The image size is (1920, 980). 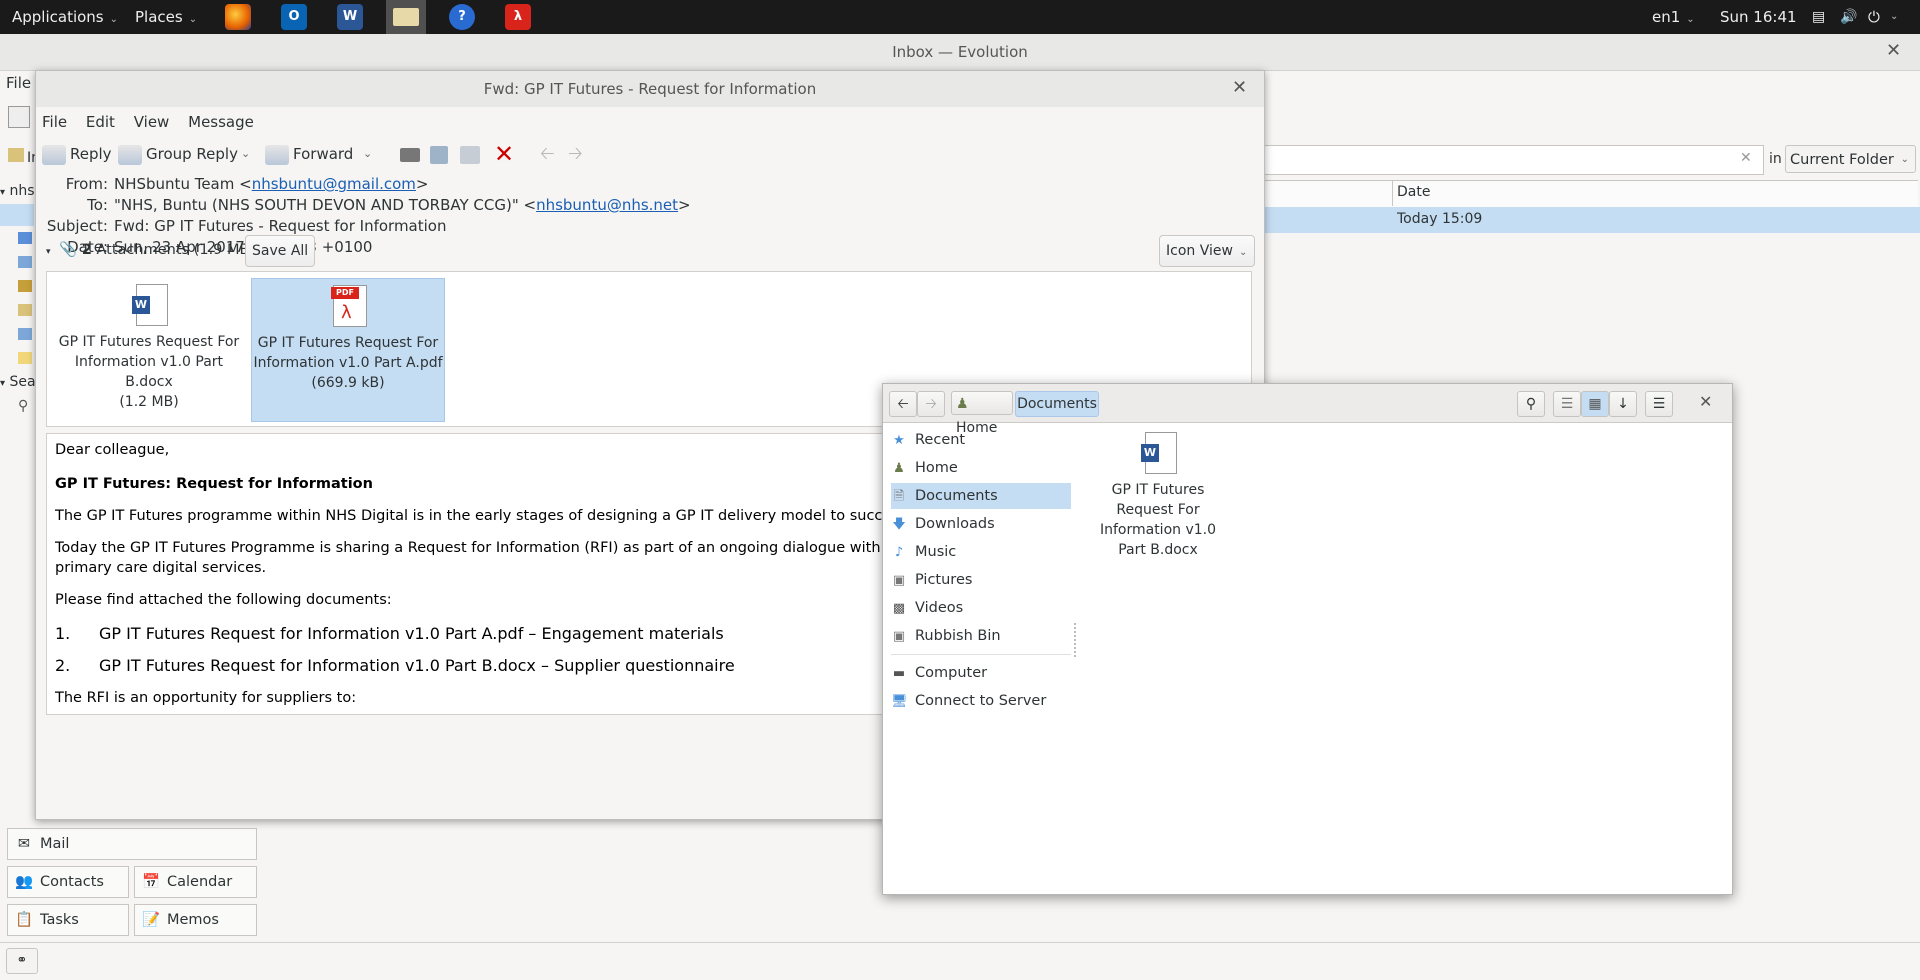 What do you see at coordinates (65, 17) in the screenshot?
I see `applications-menu: Applications ⌄` at bounding box center [65, 17].